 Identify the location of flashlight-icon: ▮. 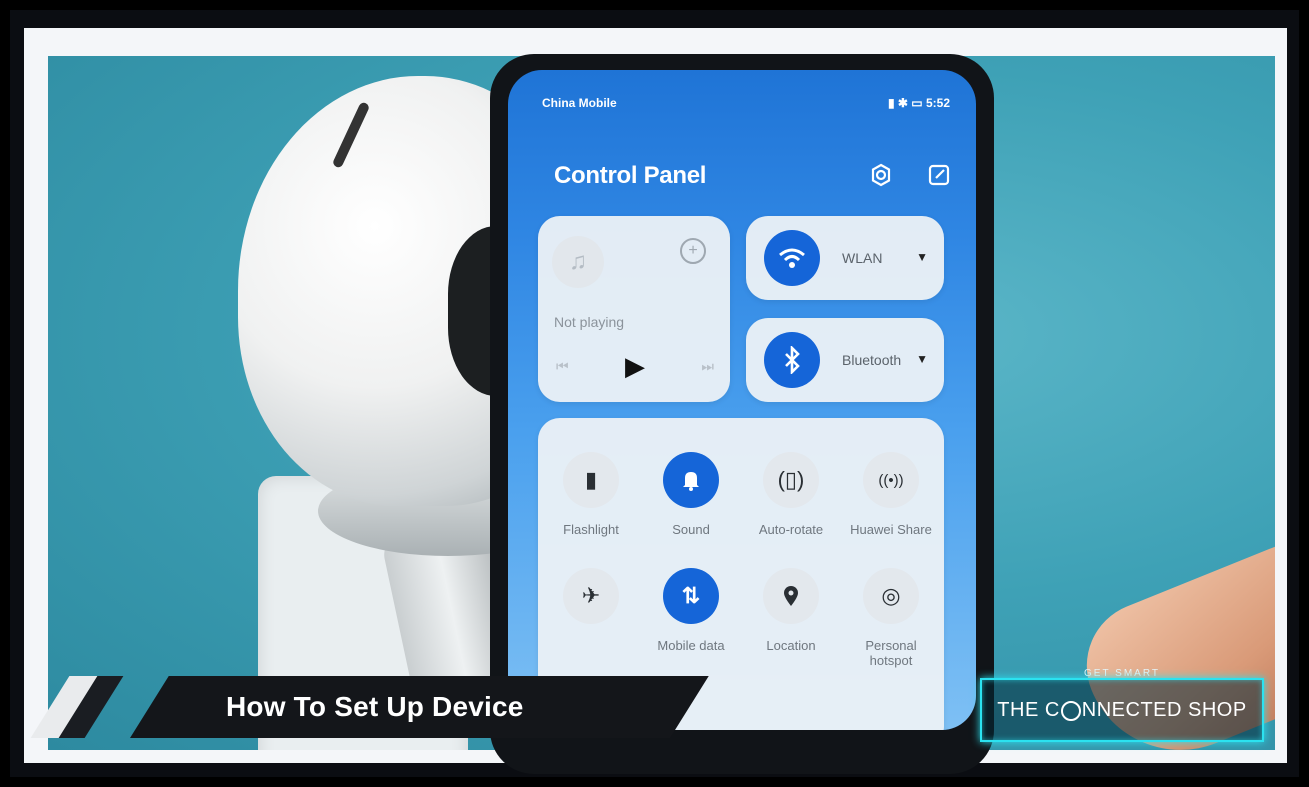
(591, 480).